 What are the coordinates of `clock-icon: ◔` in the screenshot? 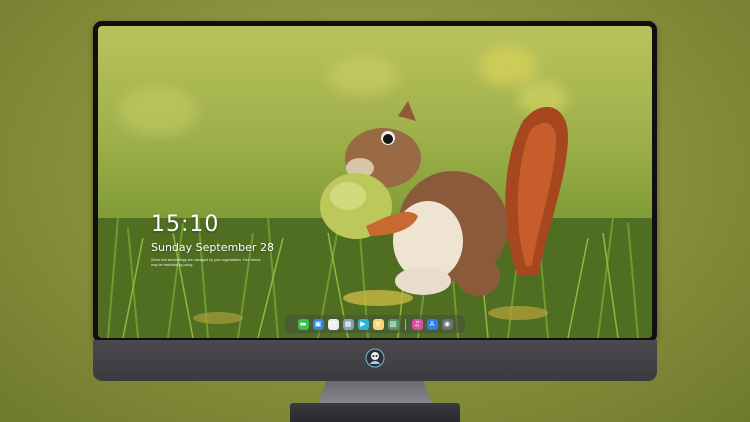 It's located at (333, 324).